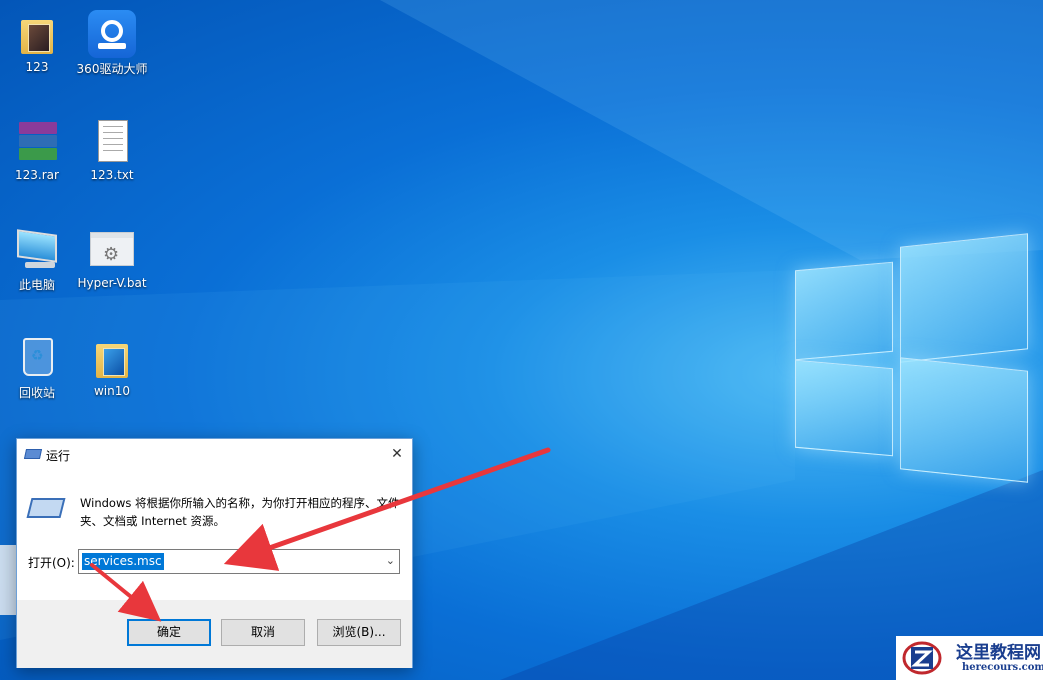 This screenshot has height=680, width=1043. I want to click on run-dialog-titlebar: 运行 ✕, so click(214, 454).